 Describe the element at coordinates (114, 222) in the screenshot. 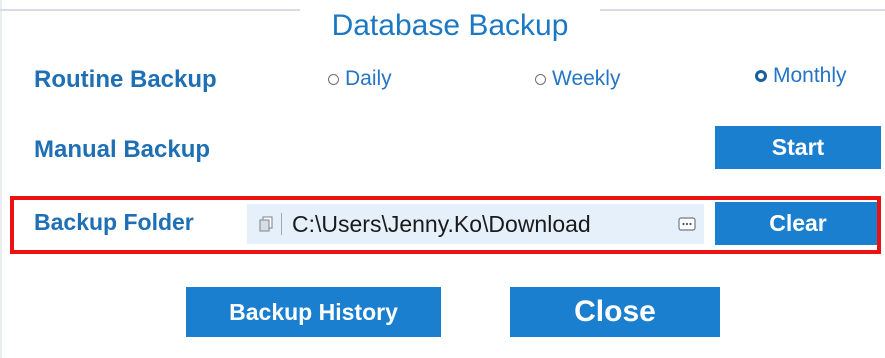

I see `backup-folder-label: Backup Folder` at that location.